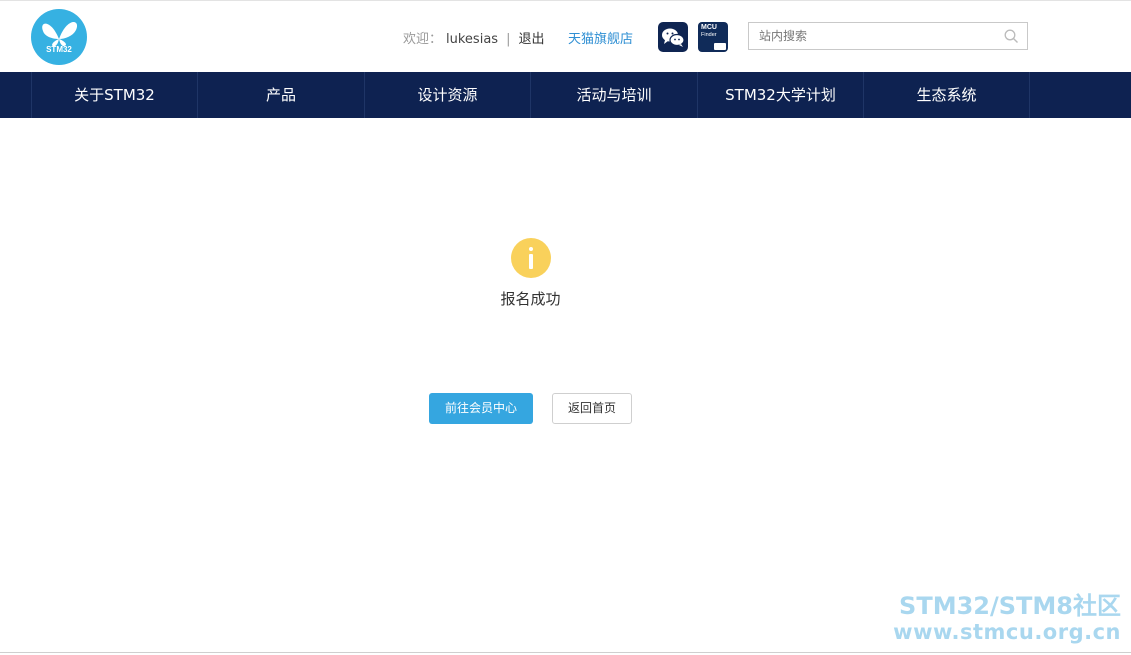 The width and height of the screenshot is (1131, 655). Describe the element at coordinates (114, 95) in the screenshot. I see `nav-item-about-stm32: 关于STM32` at that location.